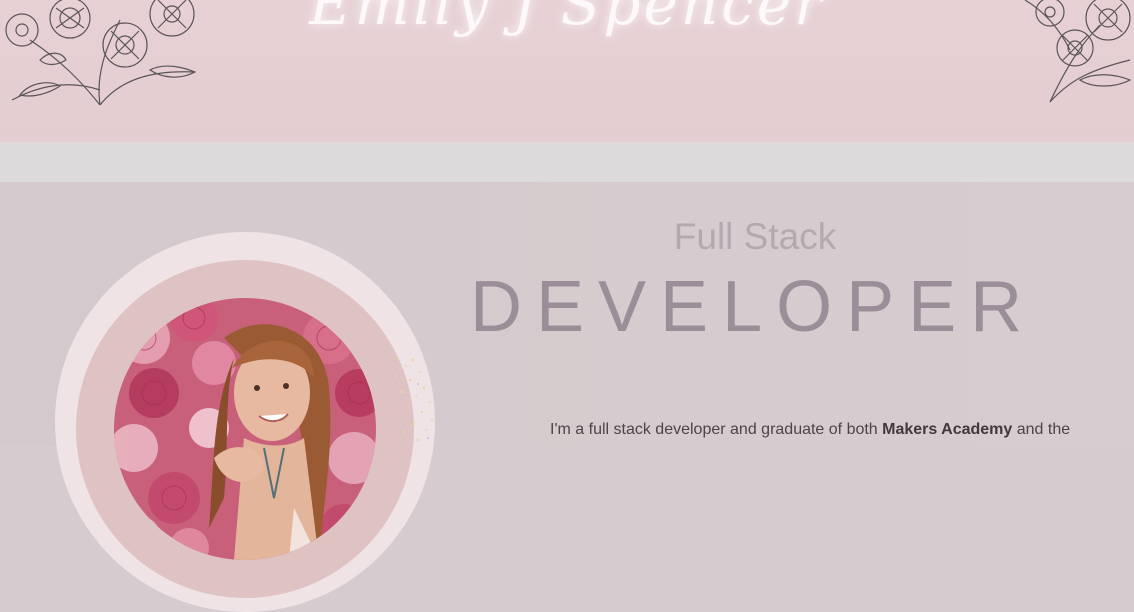  Describe the element at coordinates (567, 19) in the screenshot. I see `site-logo: Emily J Spencer` at that location.